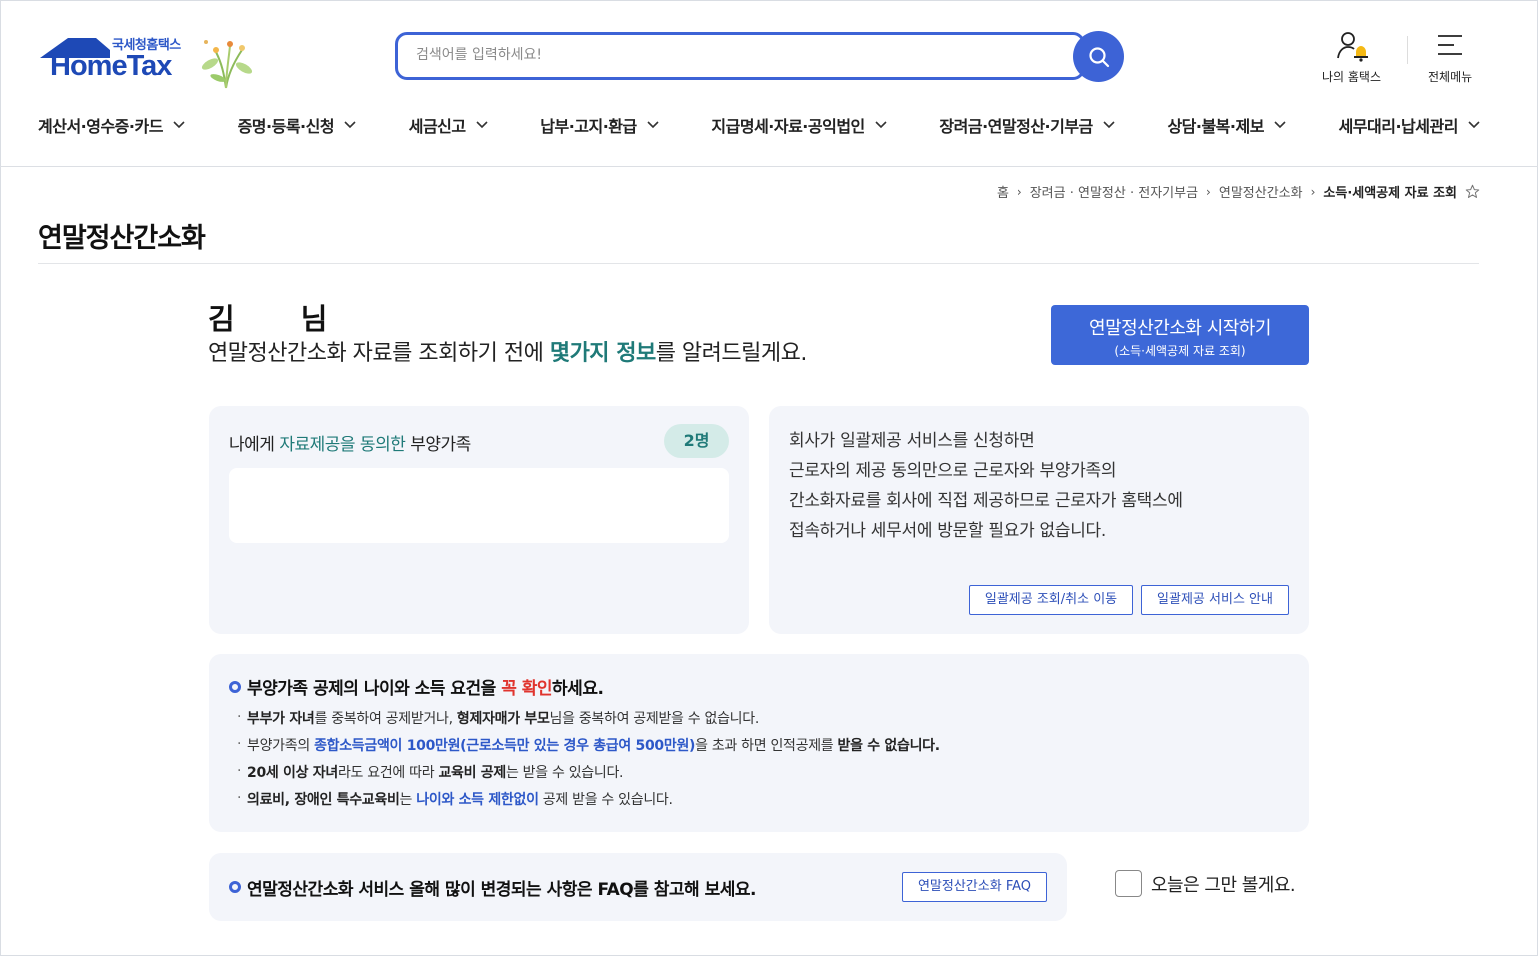  What do you see at coordinates (605, 800) in the screenshot?
I see `text: 공제 받을 수 있습니다.` at bounding box center [605, 800].